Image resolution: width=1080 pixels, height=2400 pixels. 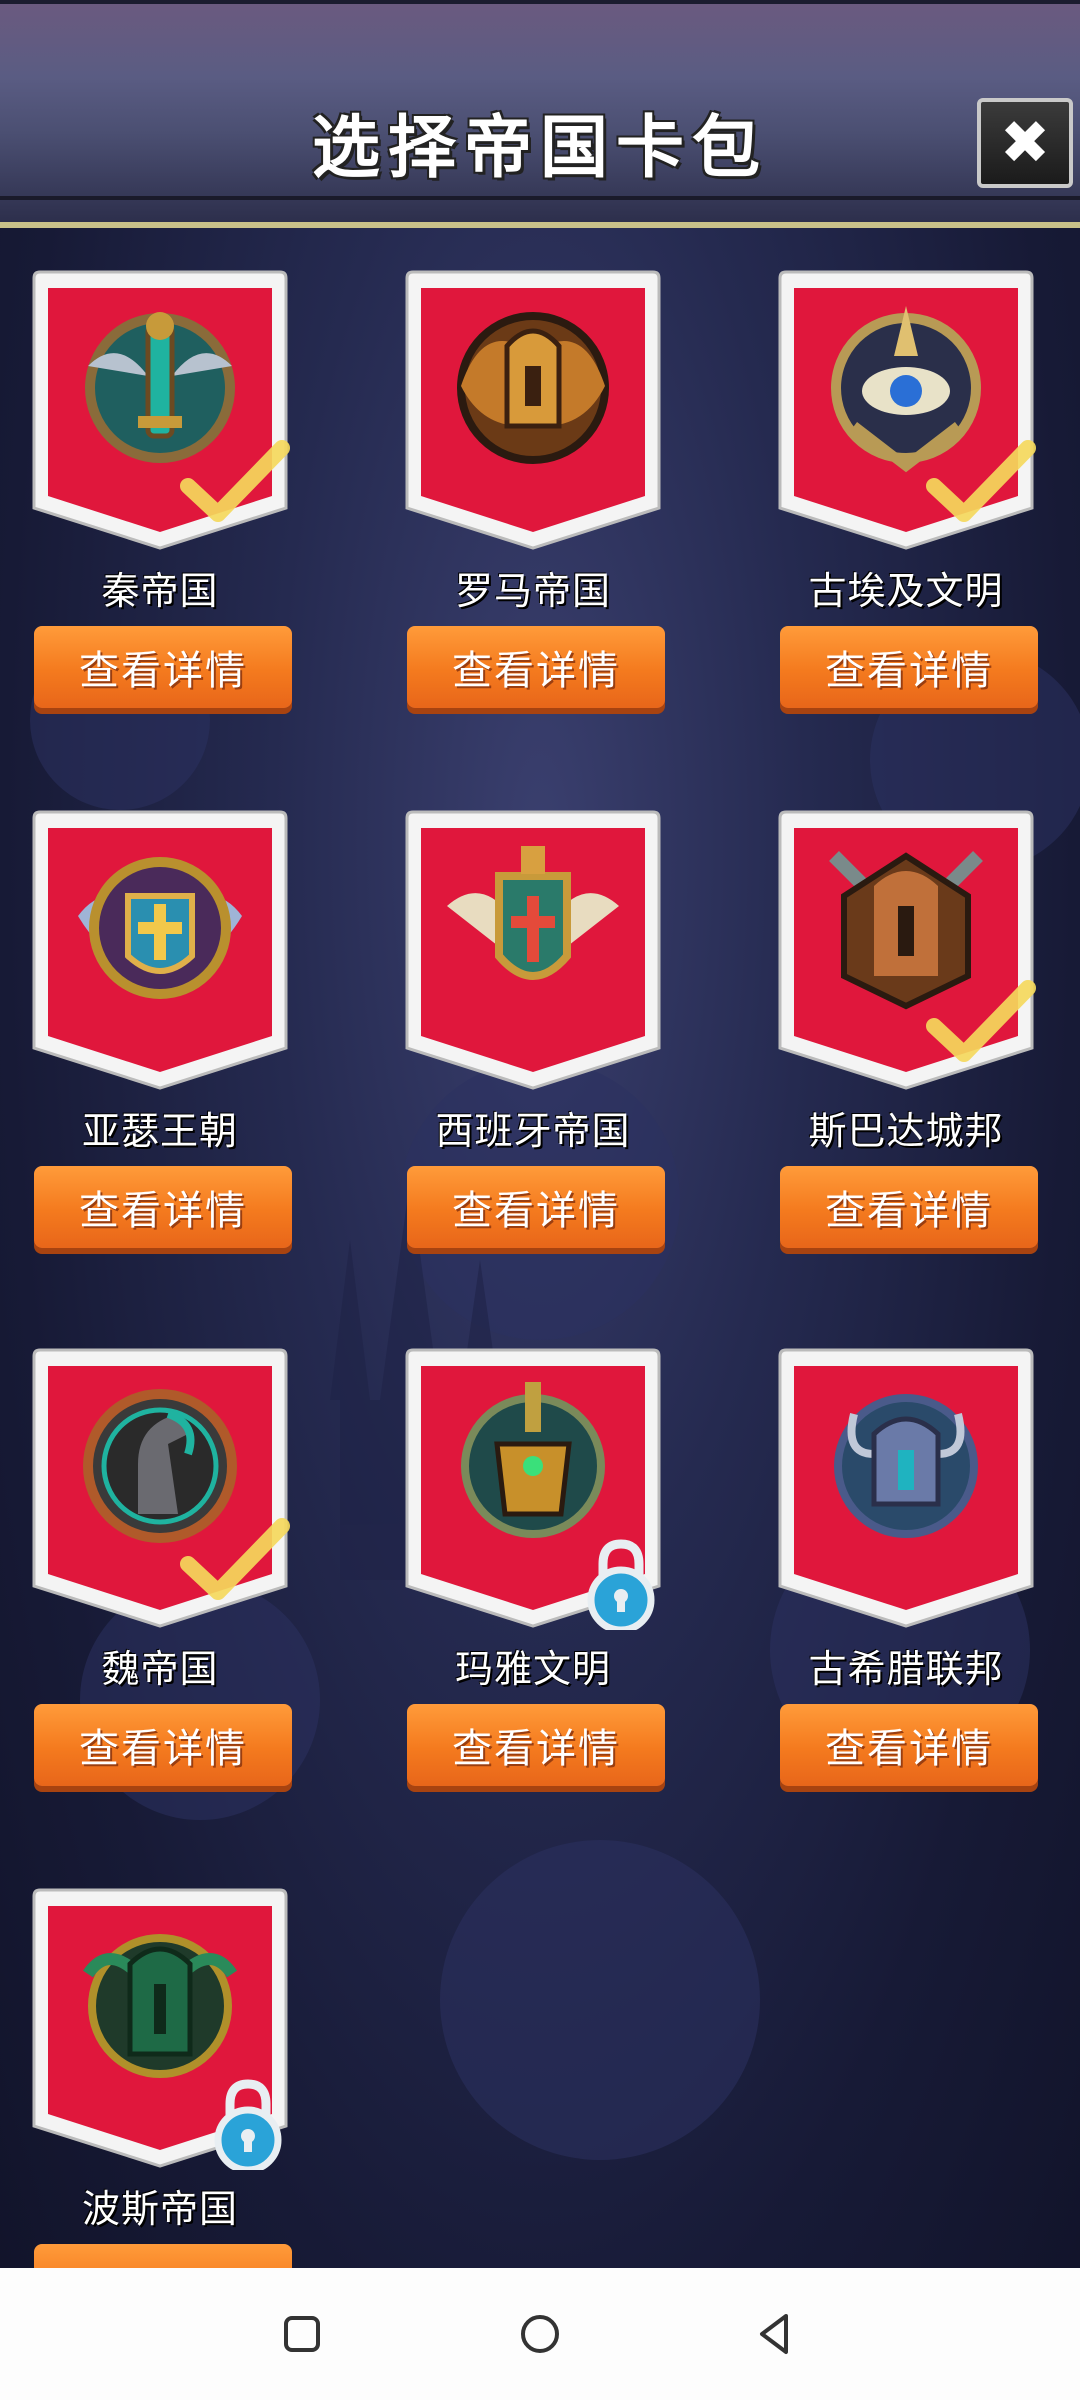 What do you see at coordinates (906, 1131) in the screenshot?
I see `empire-name: 斯巴达城邦` at bounding box center [906, 1131].